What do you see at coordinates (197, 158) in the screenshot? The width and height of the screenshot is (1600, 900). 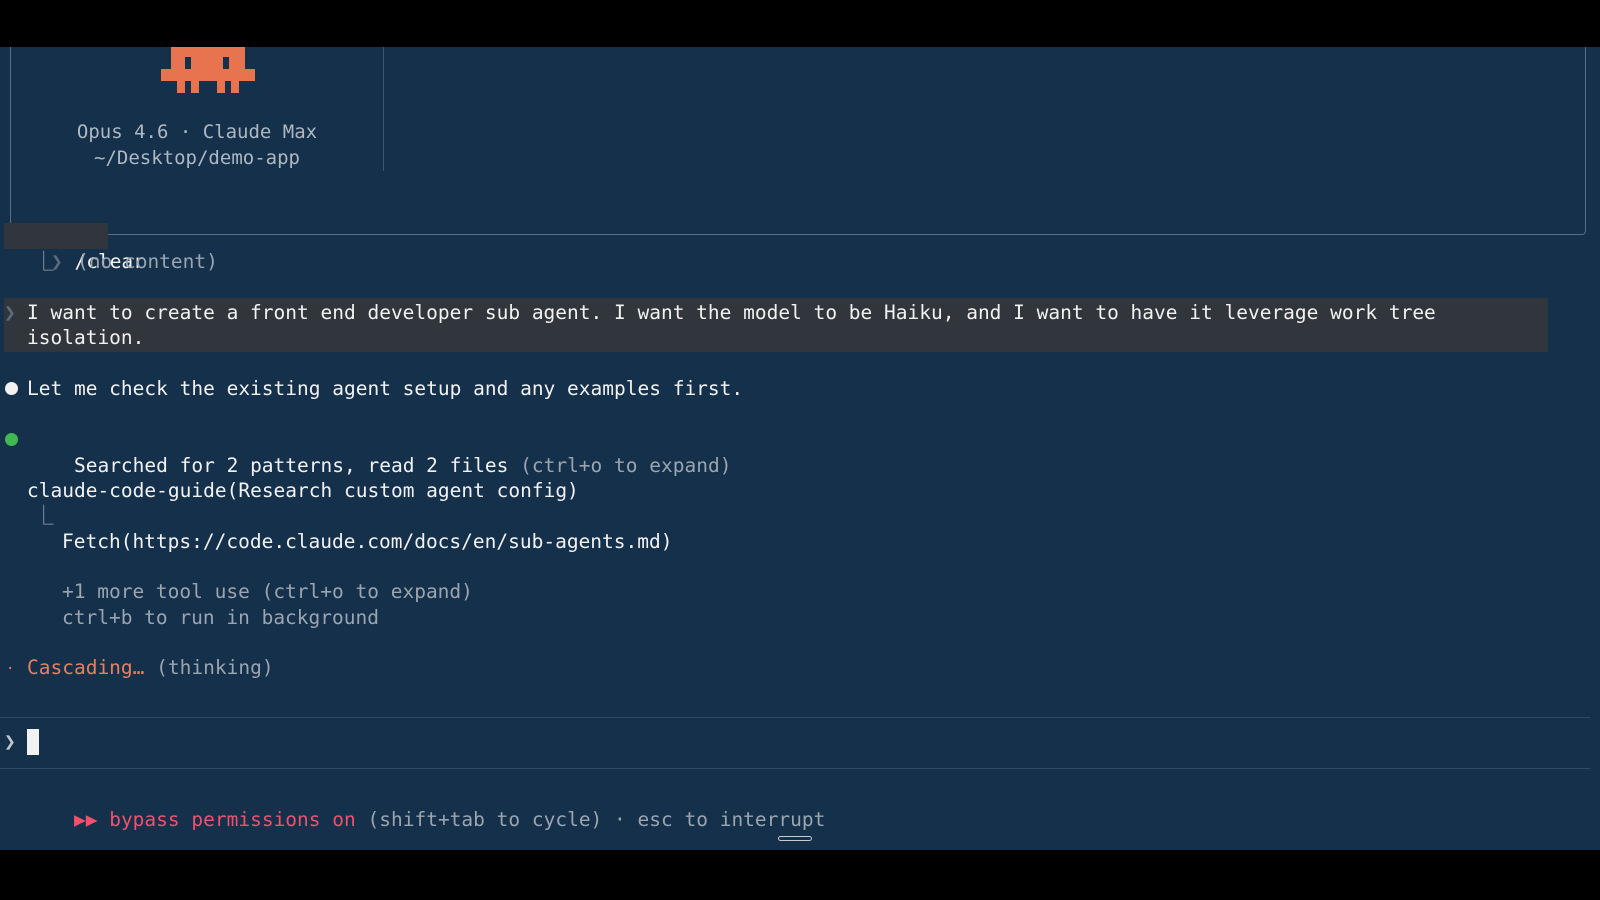 I see `working-directory: ~/Desktop/demo-app` at bounding box center [197, 158].